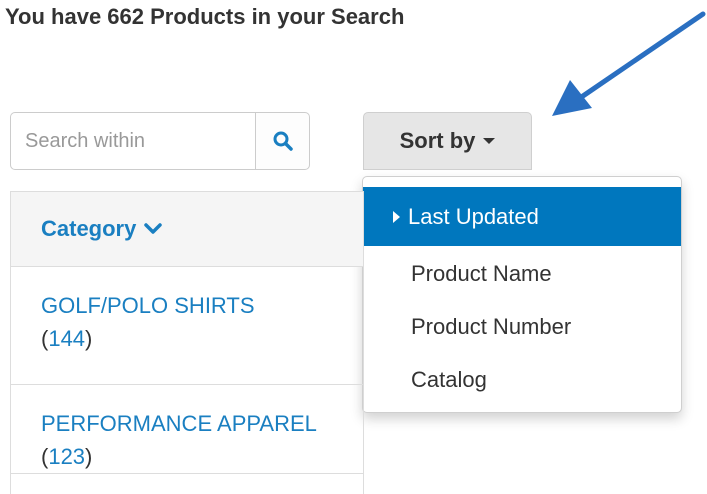 The height and width of the screenshot is (494, 707). Describe the element at coordinates (187, 229) in the screenshot. I see `category-header-toggle: Category` at that location.